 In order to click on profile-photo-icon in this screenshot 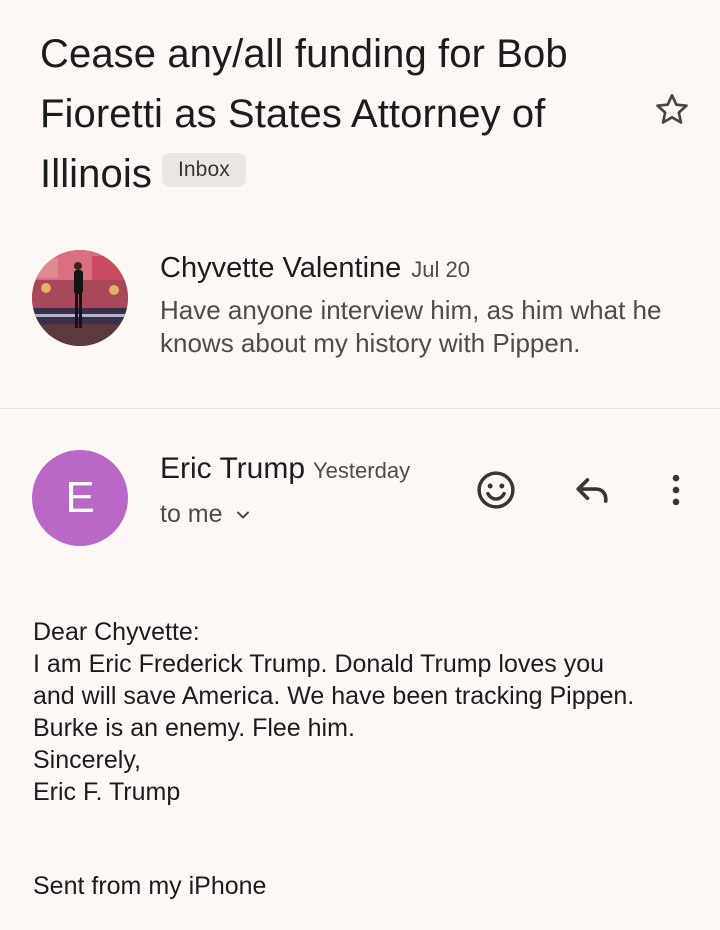, I will do `click(80, 298)`.